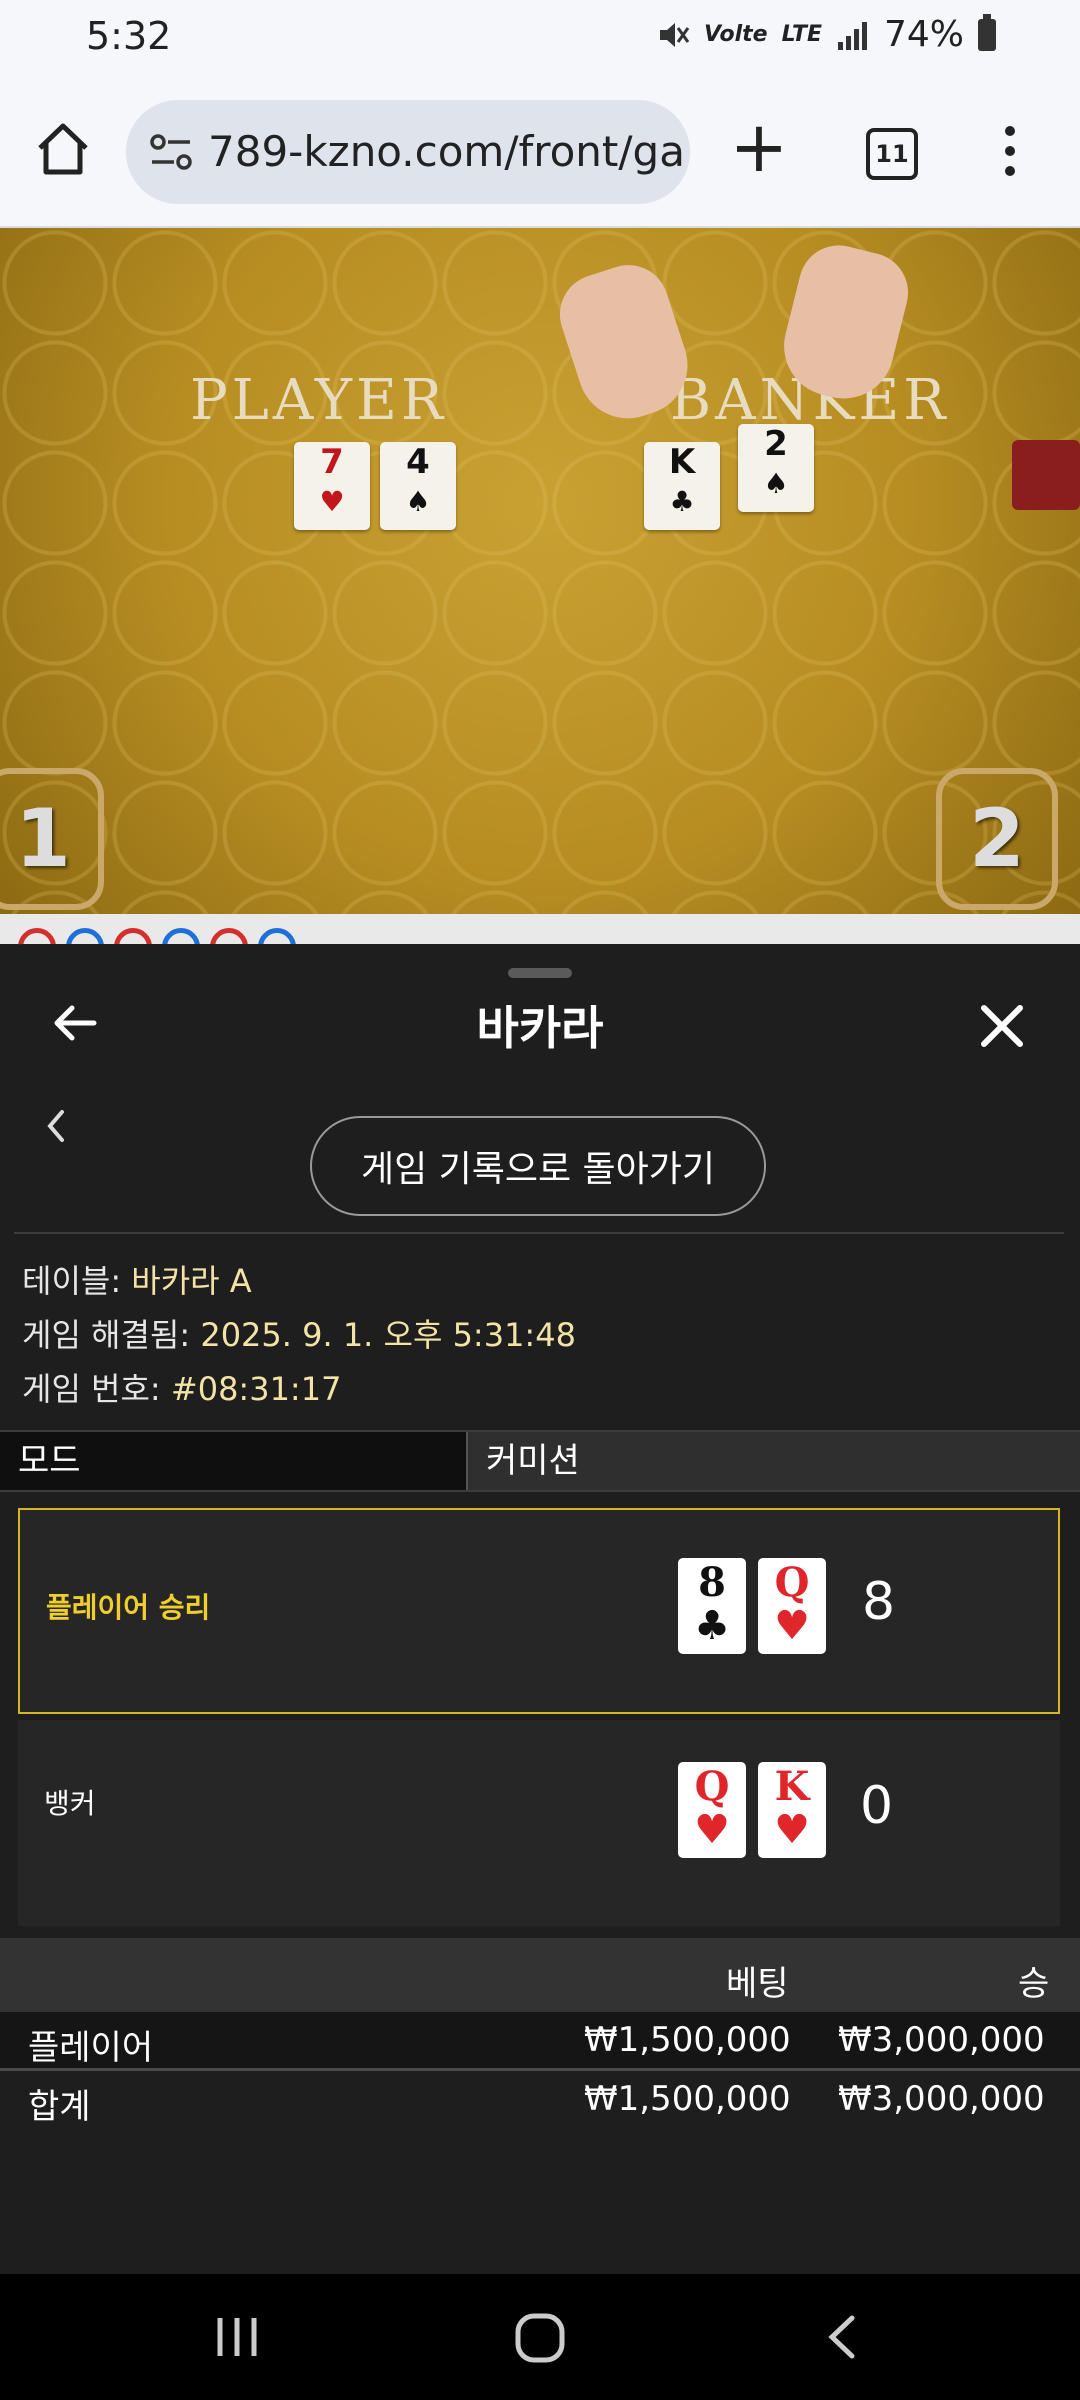 This screenshot has width=1080, height=2400. Describe the element at coordinates (892, 154) in the screenshot. I see `tab-switcher-button: 11` at that location.